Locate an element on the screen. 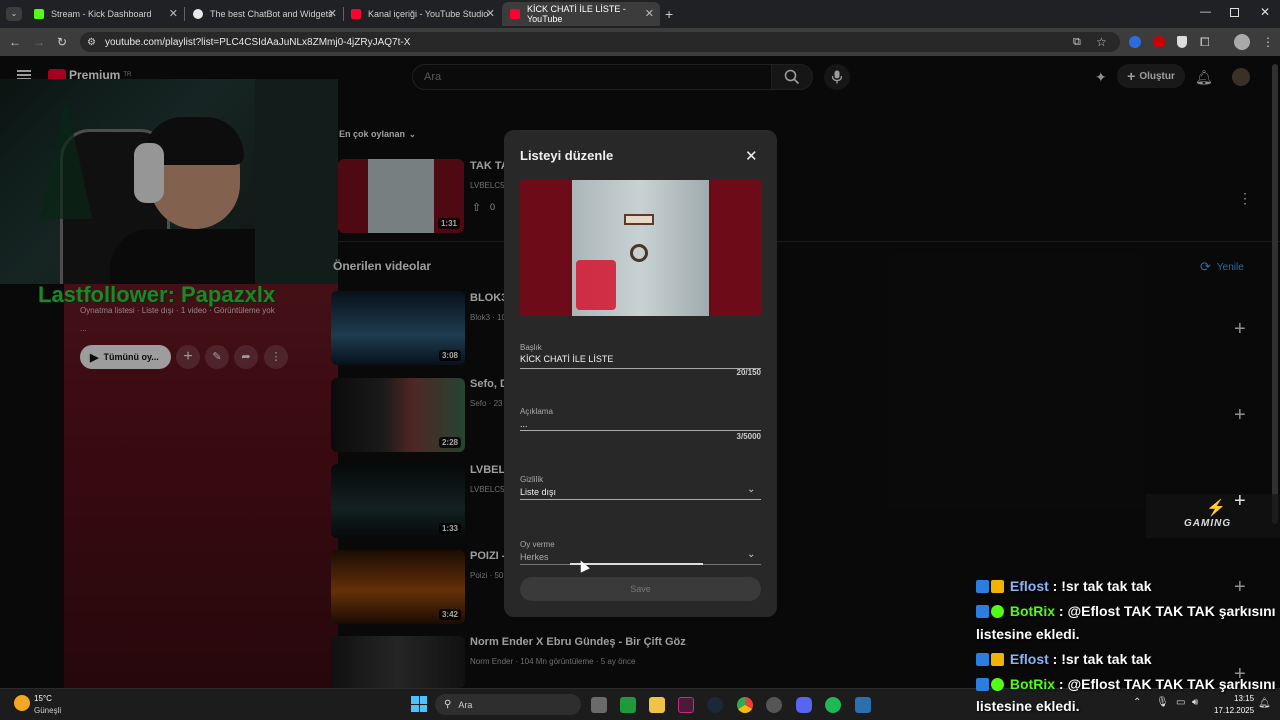 This screenshot has height=720, width=1280. task-view-icon is located at coordinates (599, 705).